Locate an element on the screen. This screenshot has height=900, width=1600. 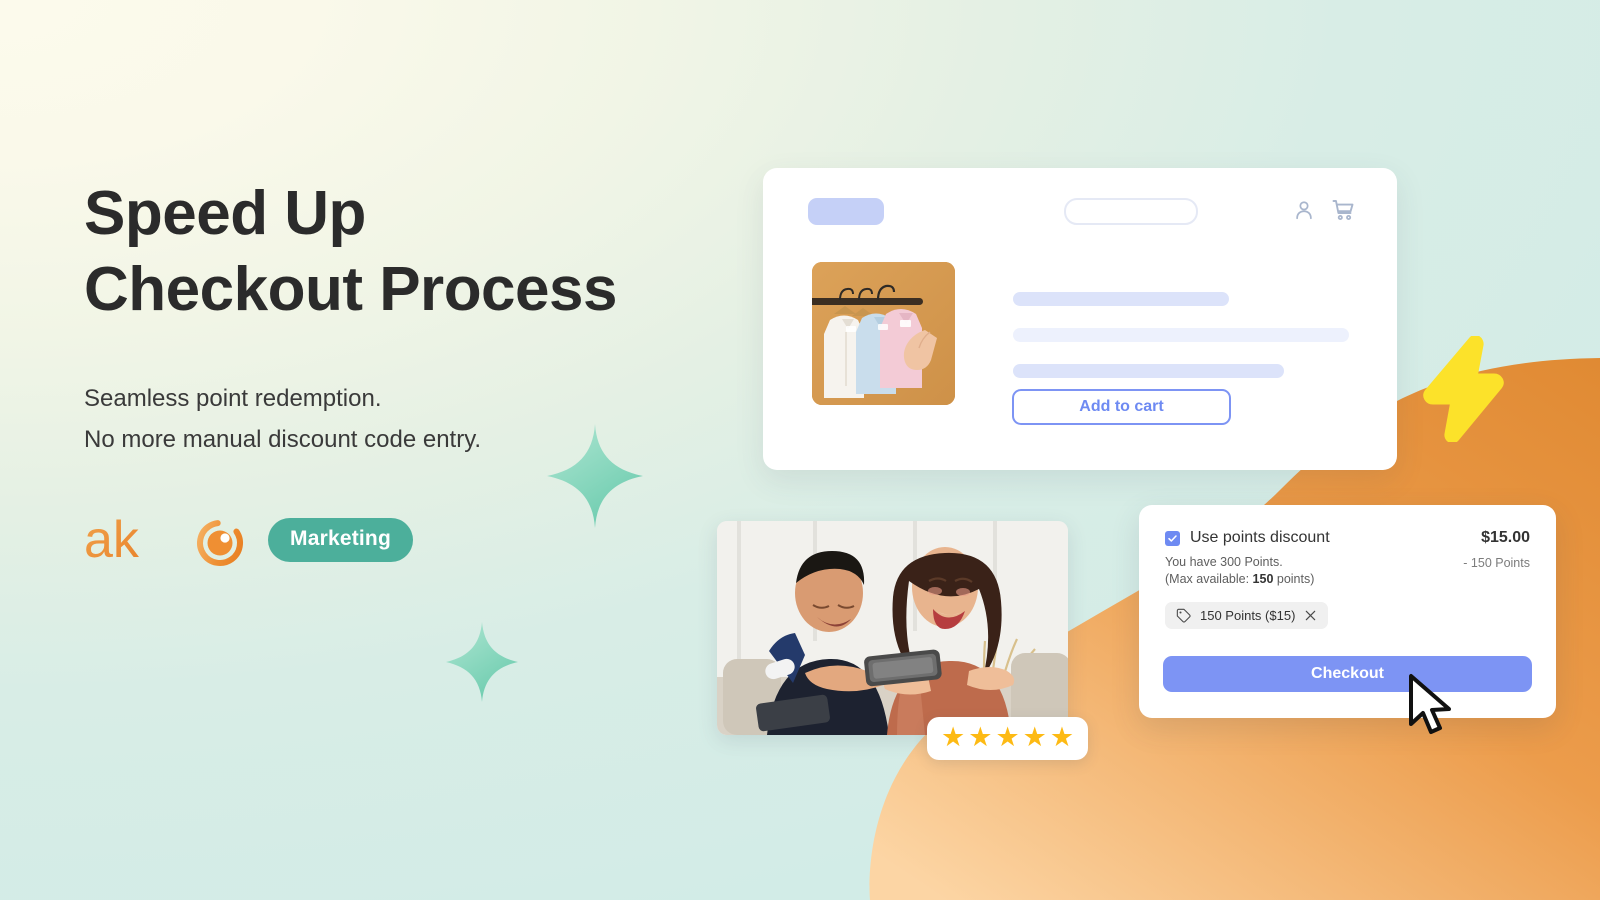
use-points-checkbox-row: Use points discount is located at coordinates (1314, 538).